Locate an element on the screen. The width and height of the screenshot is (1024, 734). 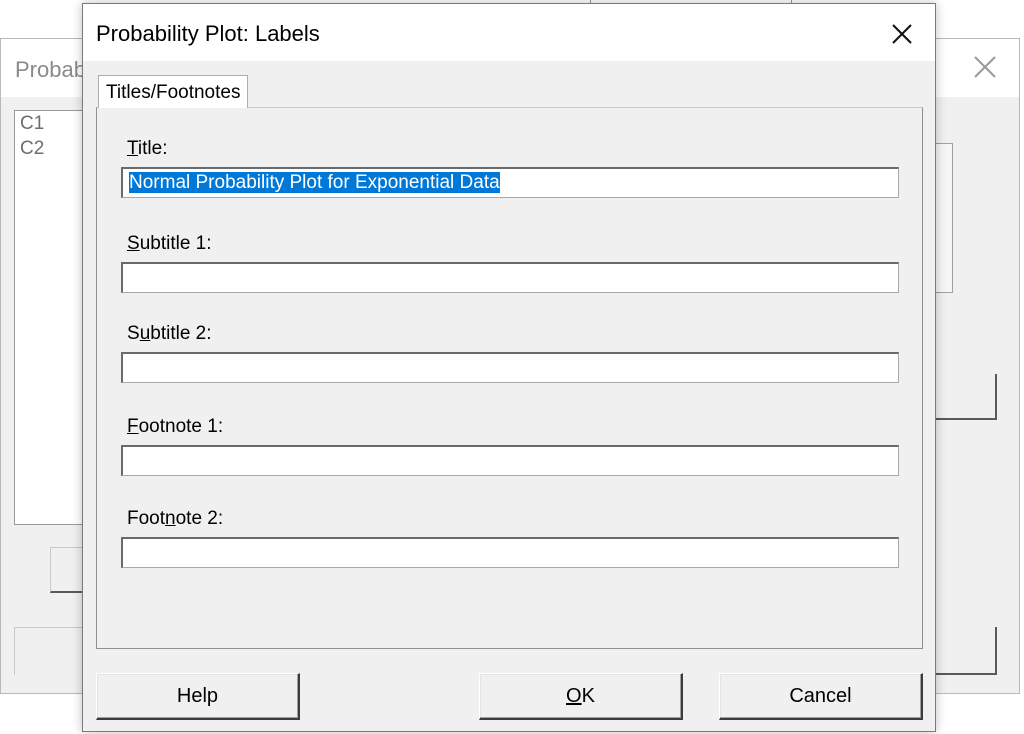
footnote-2-input is located at coordinates (510, 552).